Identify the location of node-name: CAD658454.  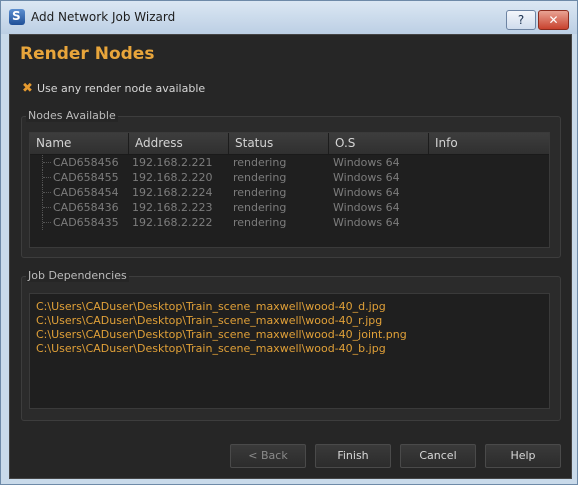
(86, 192).